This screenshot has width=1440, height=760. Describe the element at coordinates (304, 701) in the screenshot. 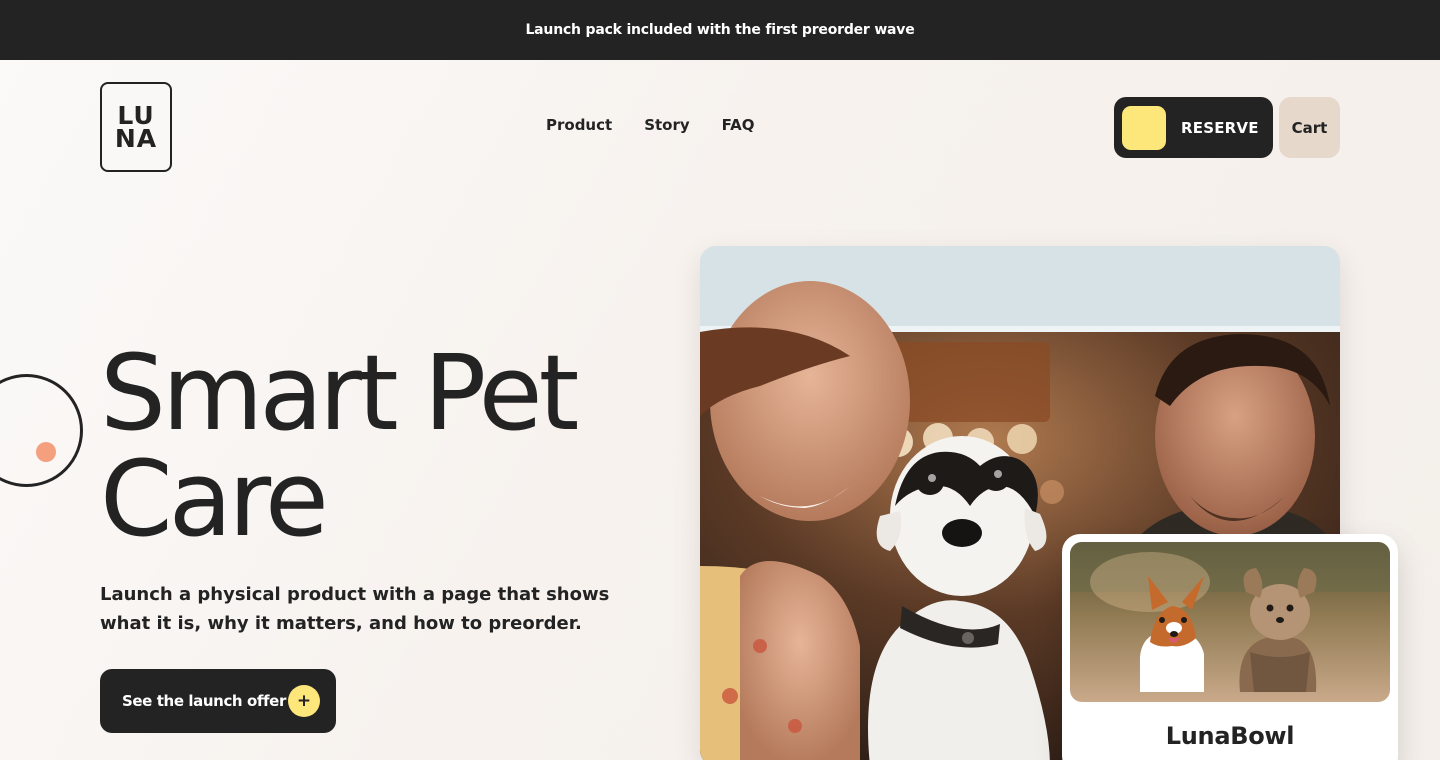

I see `plus-icon: +` at that location.